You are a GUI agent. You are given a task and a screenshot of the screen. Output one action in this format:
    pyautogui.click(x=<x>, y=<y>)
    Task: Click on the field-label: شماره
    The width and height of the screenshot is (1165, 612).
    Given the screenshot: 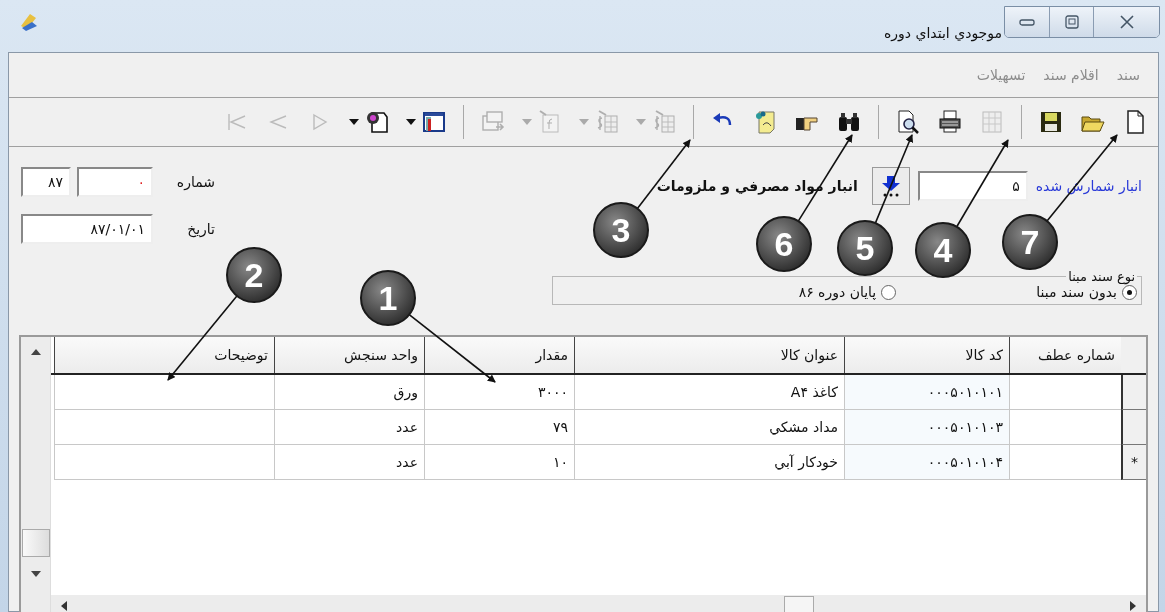 What is the action you would take?
    pyautogui.click(x=195, y=182)
    